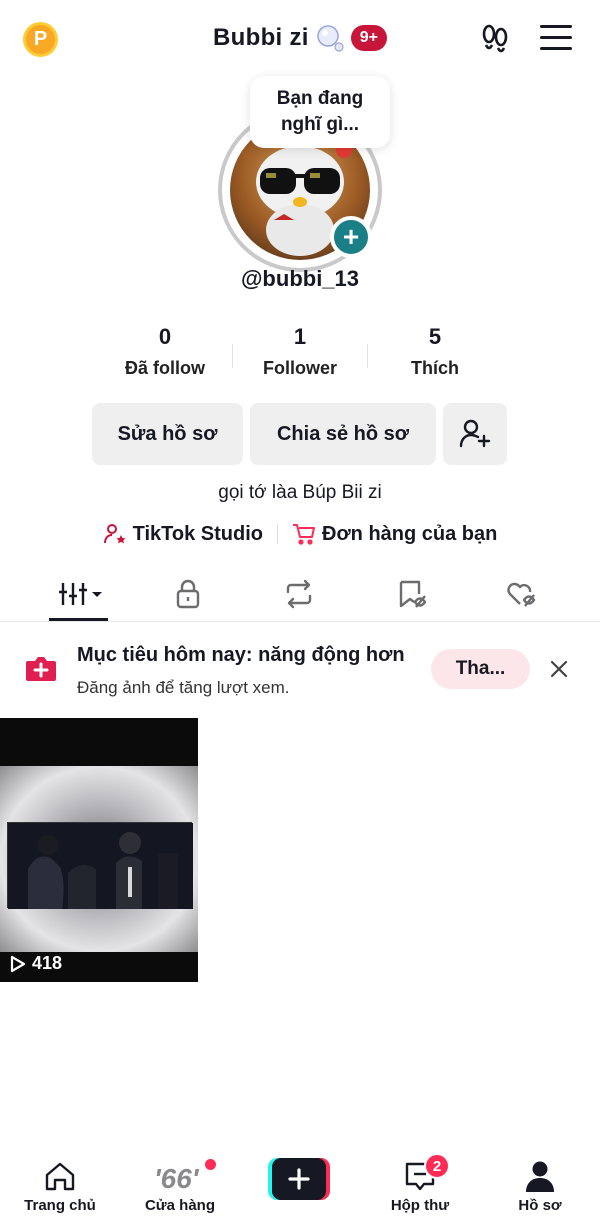 This screenshot has height=1223, width=600. I want to click on active-tab-indicator, so click(78, 619).